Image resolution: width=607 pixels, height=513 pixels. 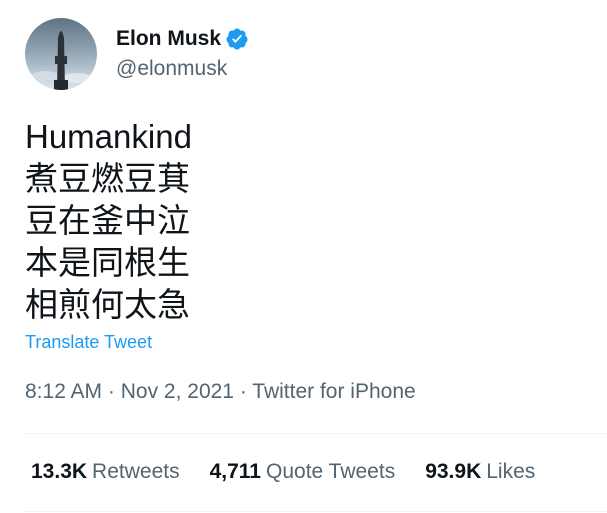 I want to click on retweets-count: 13.3K, so click(x=59, y=471).